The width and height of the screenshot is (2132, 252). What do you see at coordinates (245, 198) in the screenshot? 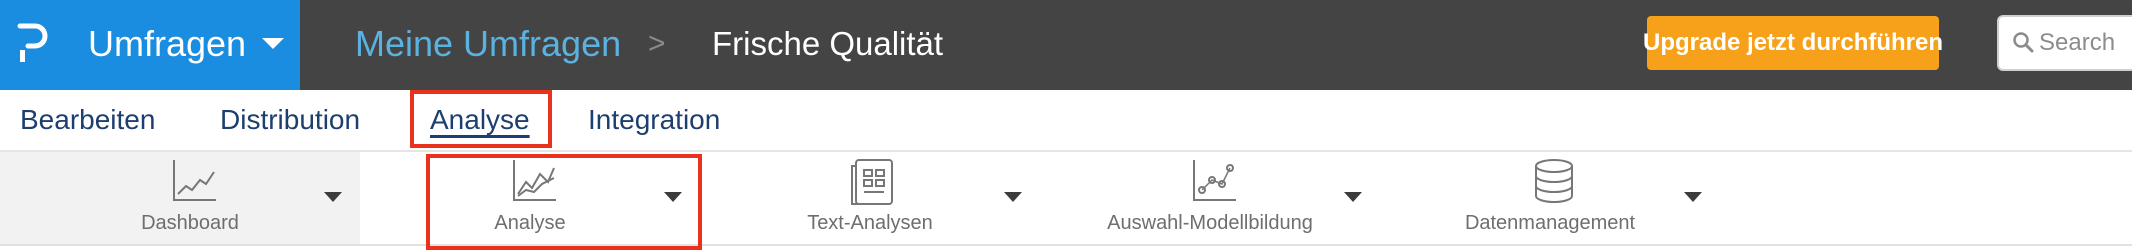
I see `tool-dashboard: Dashboard` at bounding box center [245, 198].